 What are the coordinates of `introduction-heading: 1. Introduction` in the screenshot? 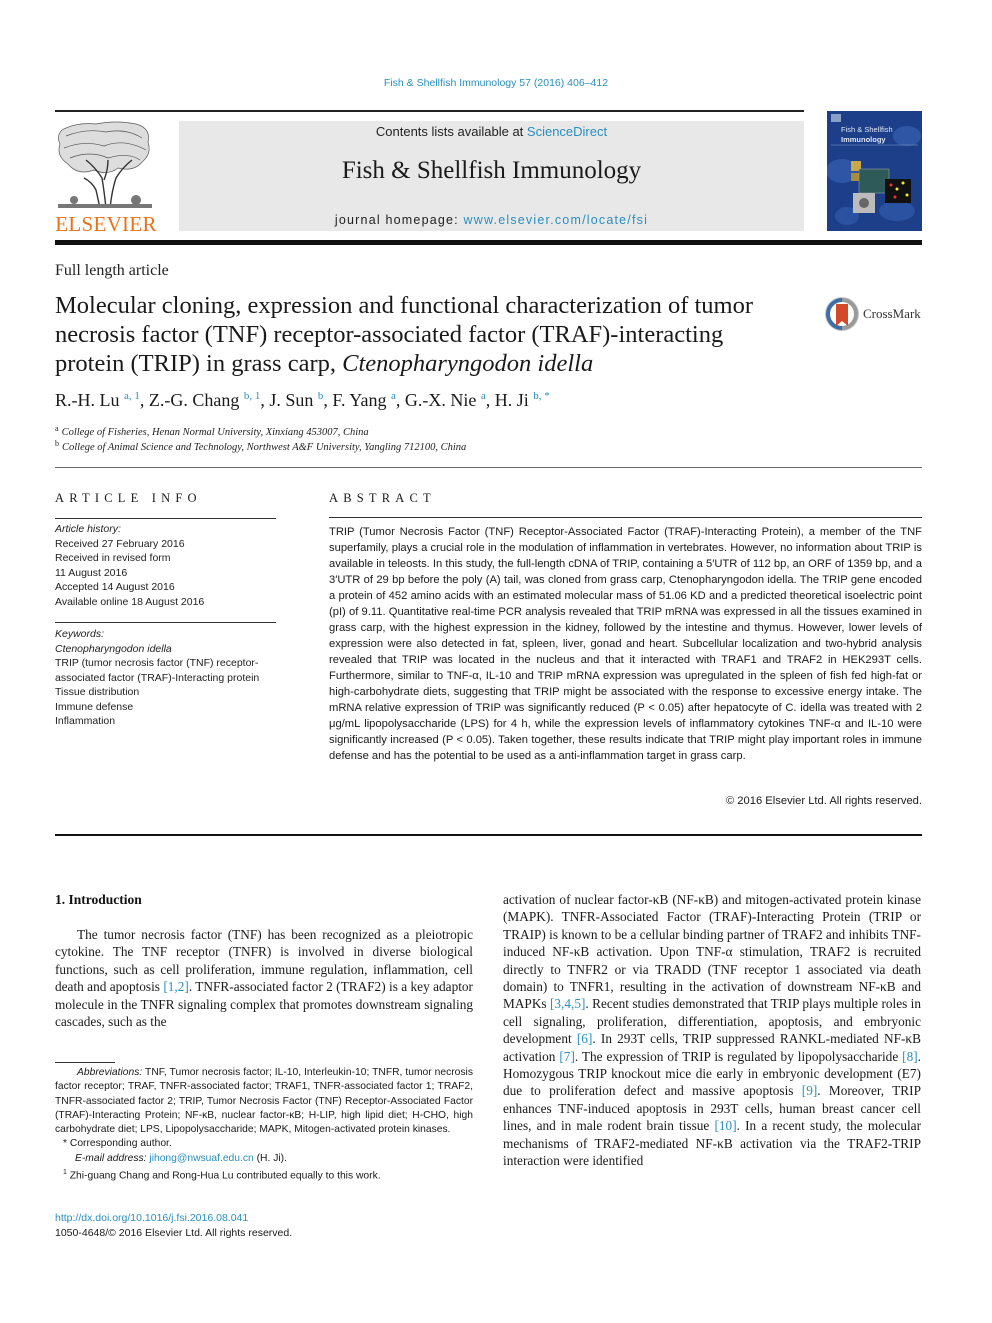 It's located at (98, 899).